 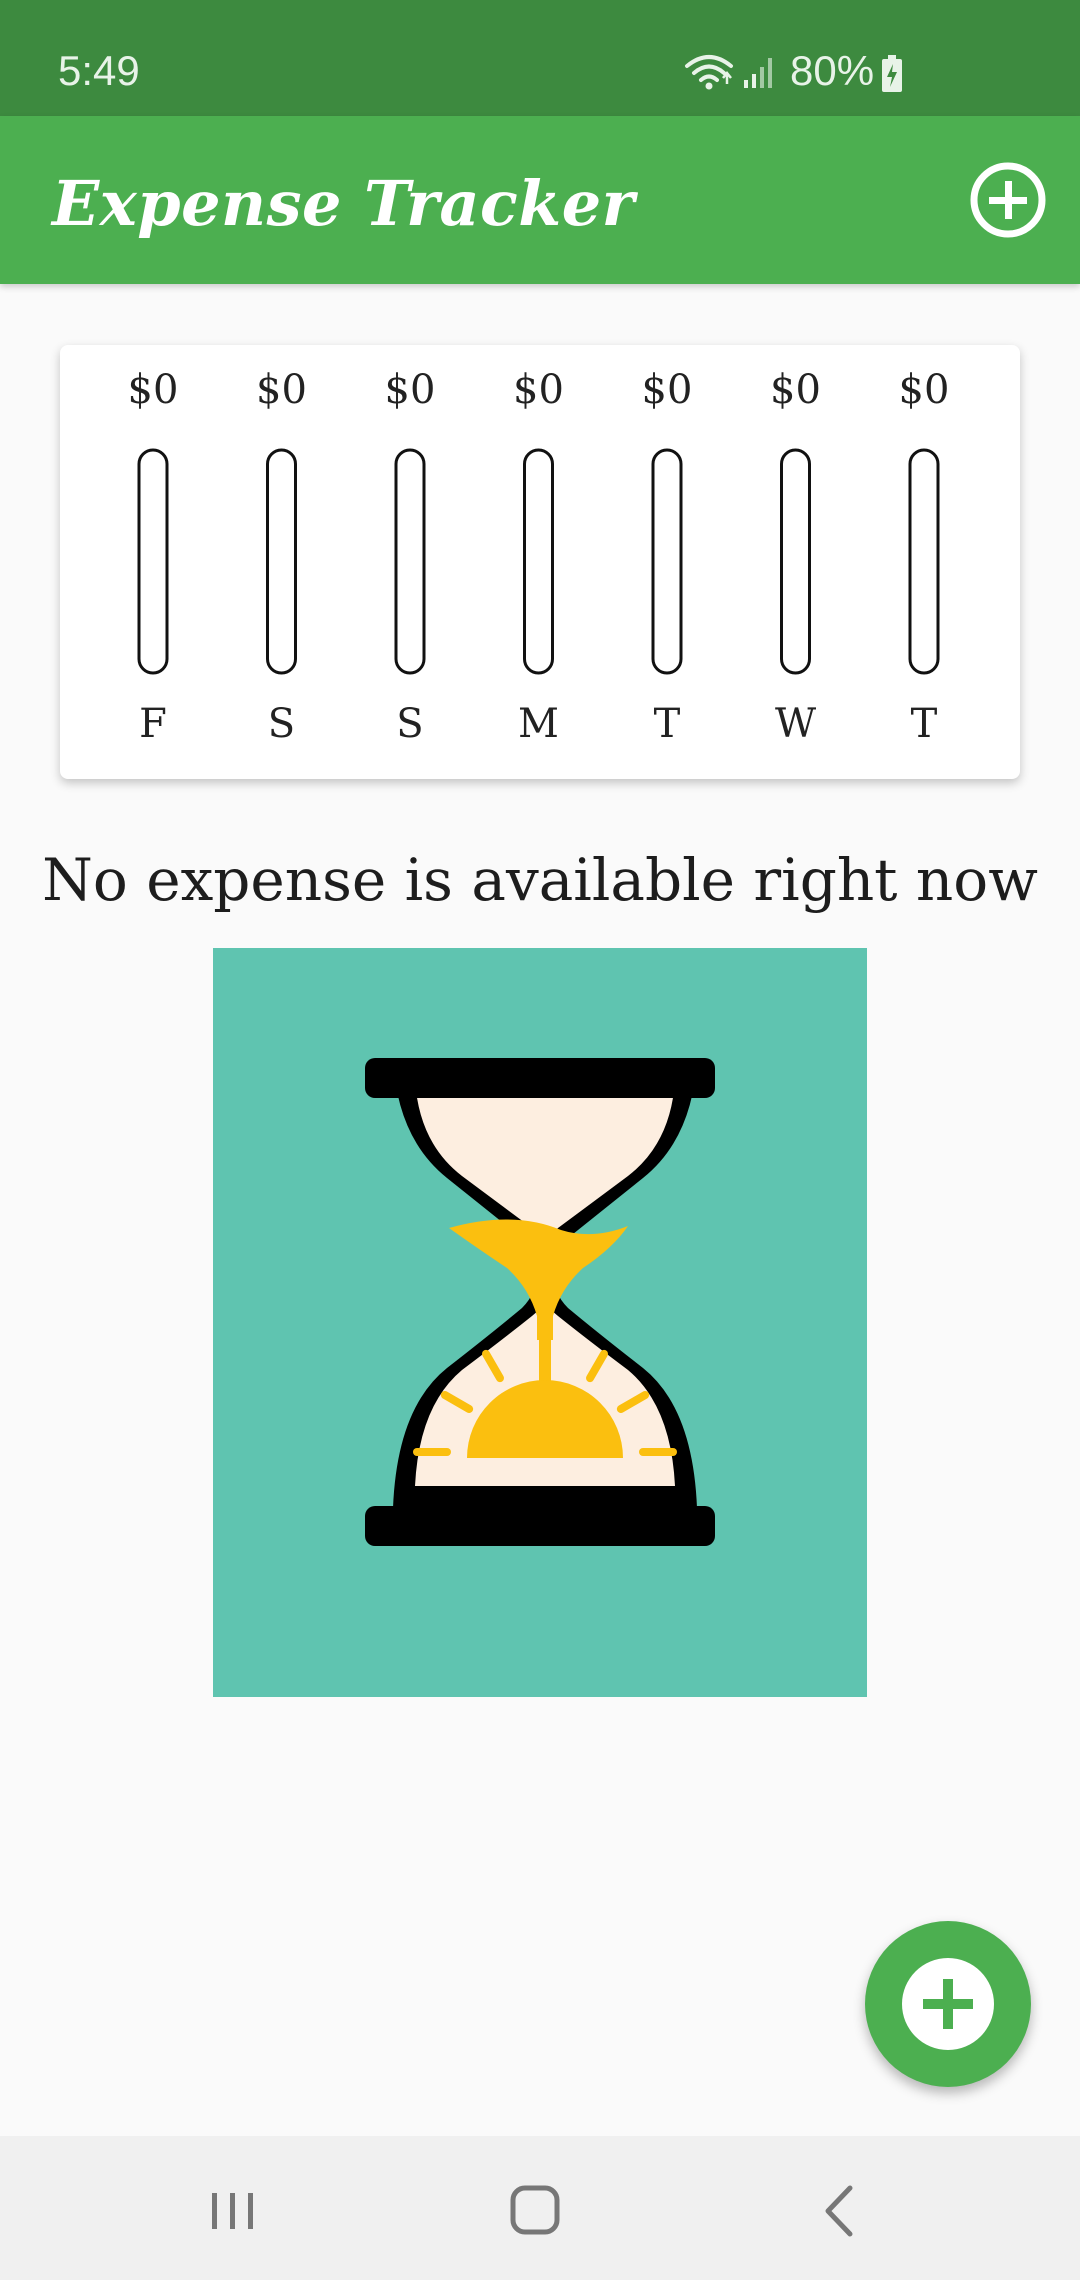 I want to click on app-bar: Expense Tracker, so click(x=540, y=200).